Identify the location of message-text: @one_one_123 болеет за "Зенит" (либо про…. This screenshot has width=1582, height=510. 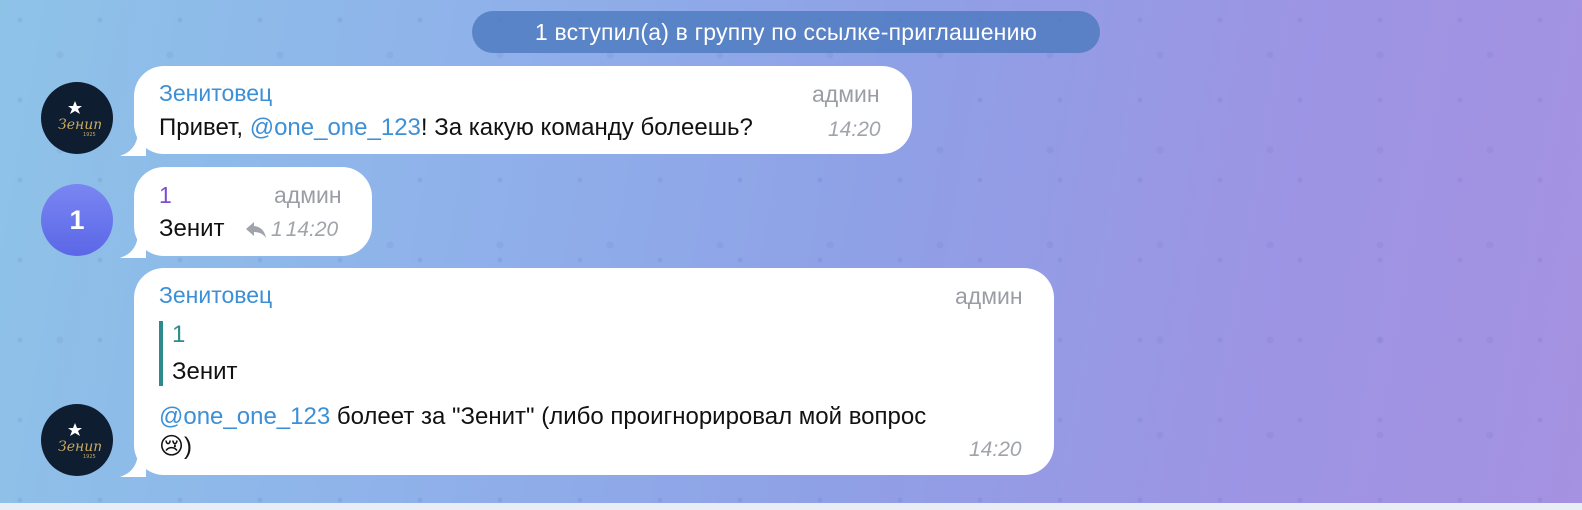
(543, 416).